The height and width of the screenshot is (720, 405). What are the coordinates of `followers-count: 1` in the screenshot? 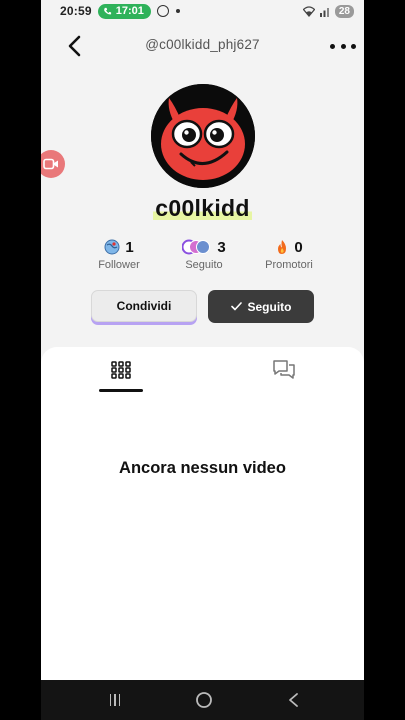 It's located at (129, 247).